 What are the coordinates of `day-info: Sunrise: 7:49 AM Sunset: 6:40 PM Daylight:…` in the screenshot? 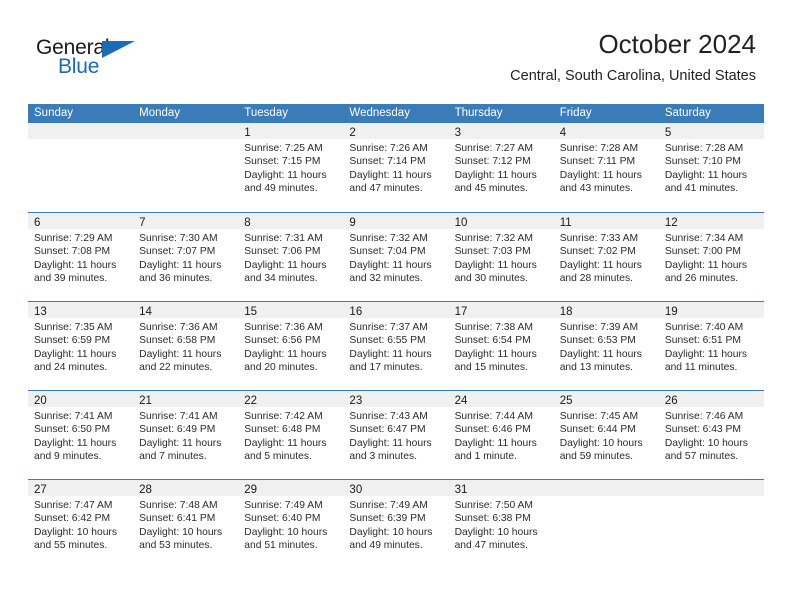 It's located at (290, 524).